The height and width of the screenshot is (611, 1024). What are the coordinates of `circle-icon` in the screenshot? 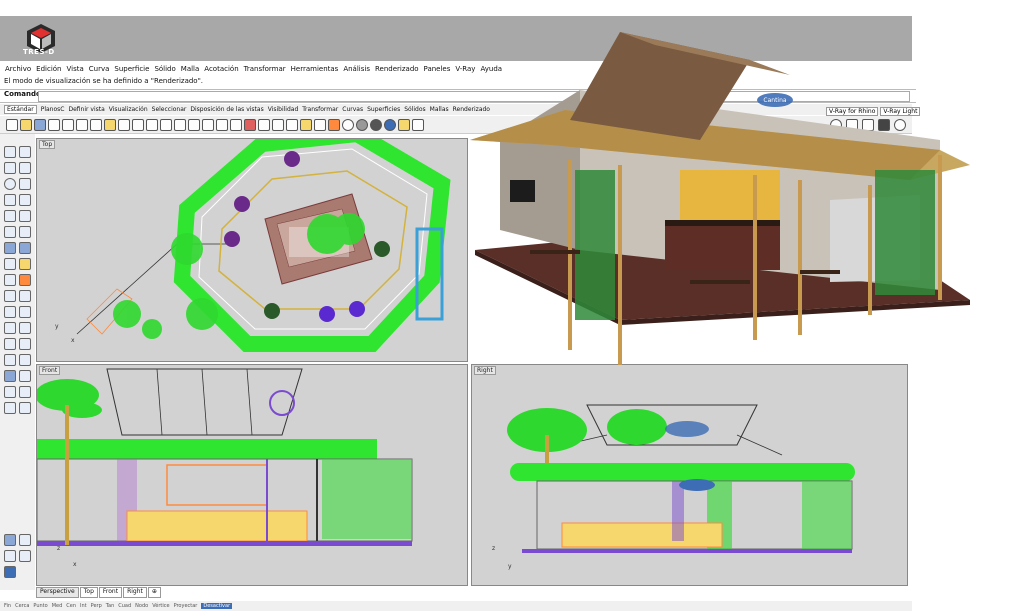 It's located at (10, 184).